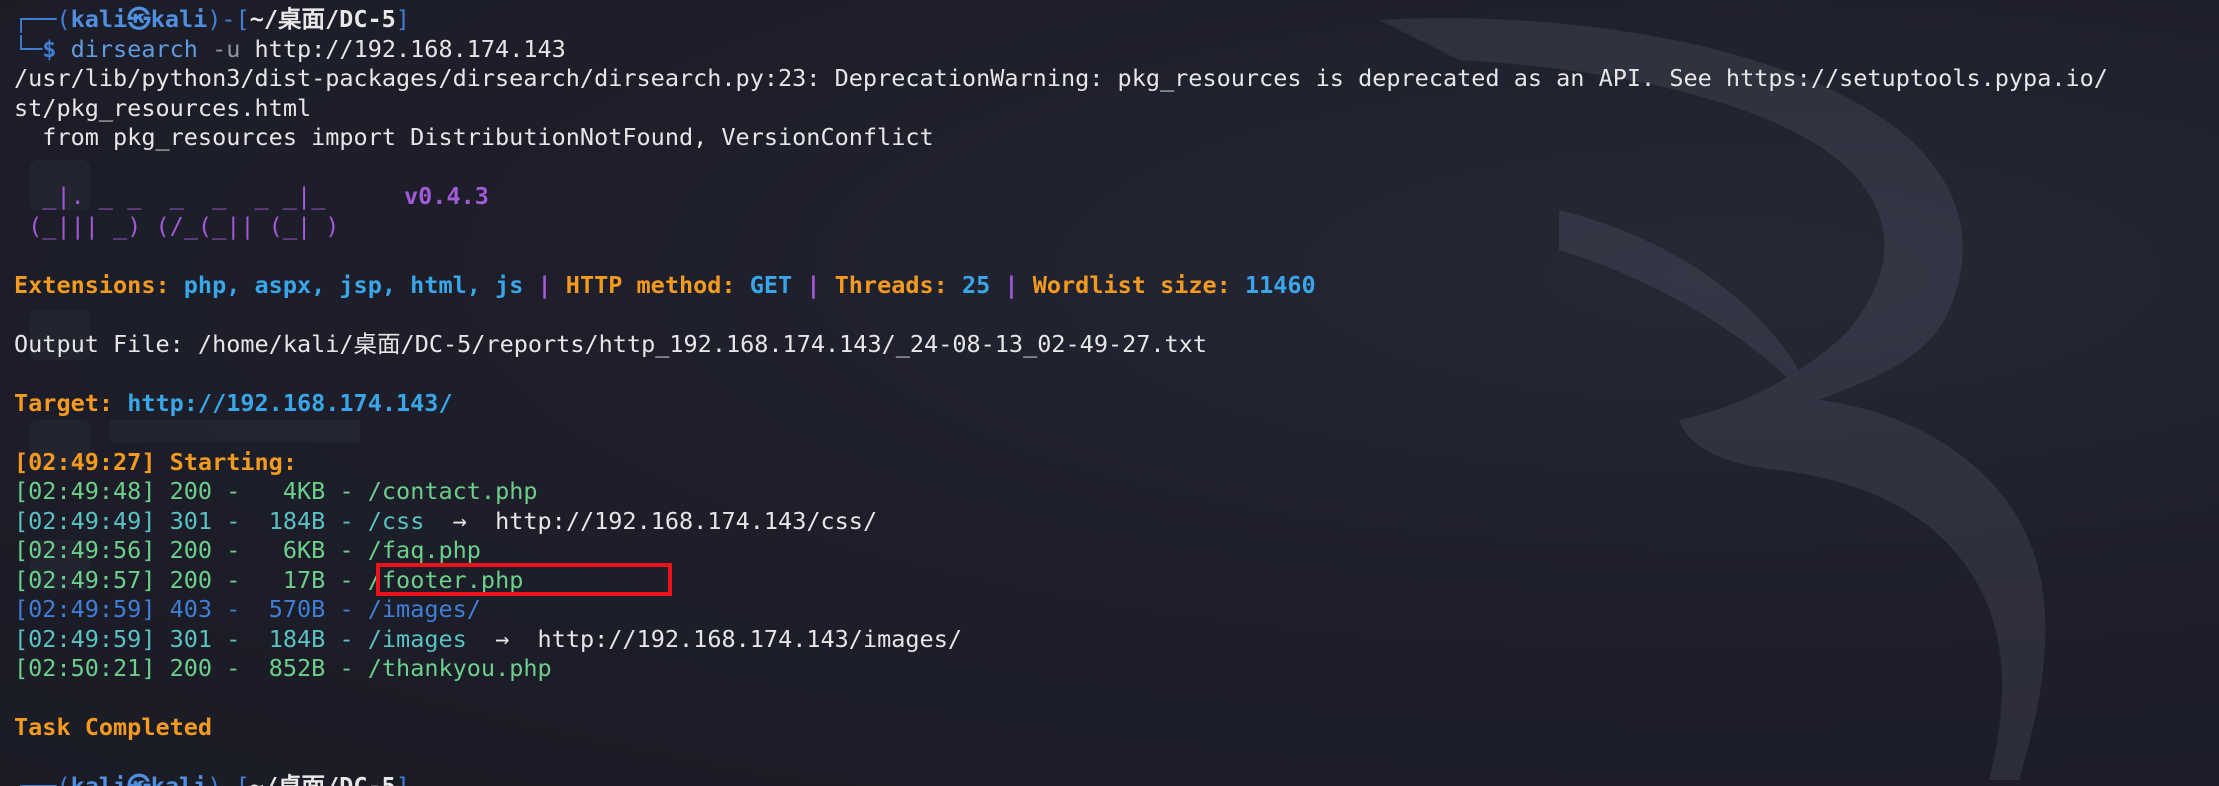  I want to click on result-row: [02:49:57] 200 - 17B - /footer.php, so click(269, 579).